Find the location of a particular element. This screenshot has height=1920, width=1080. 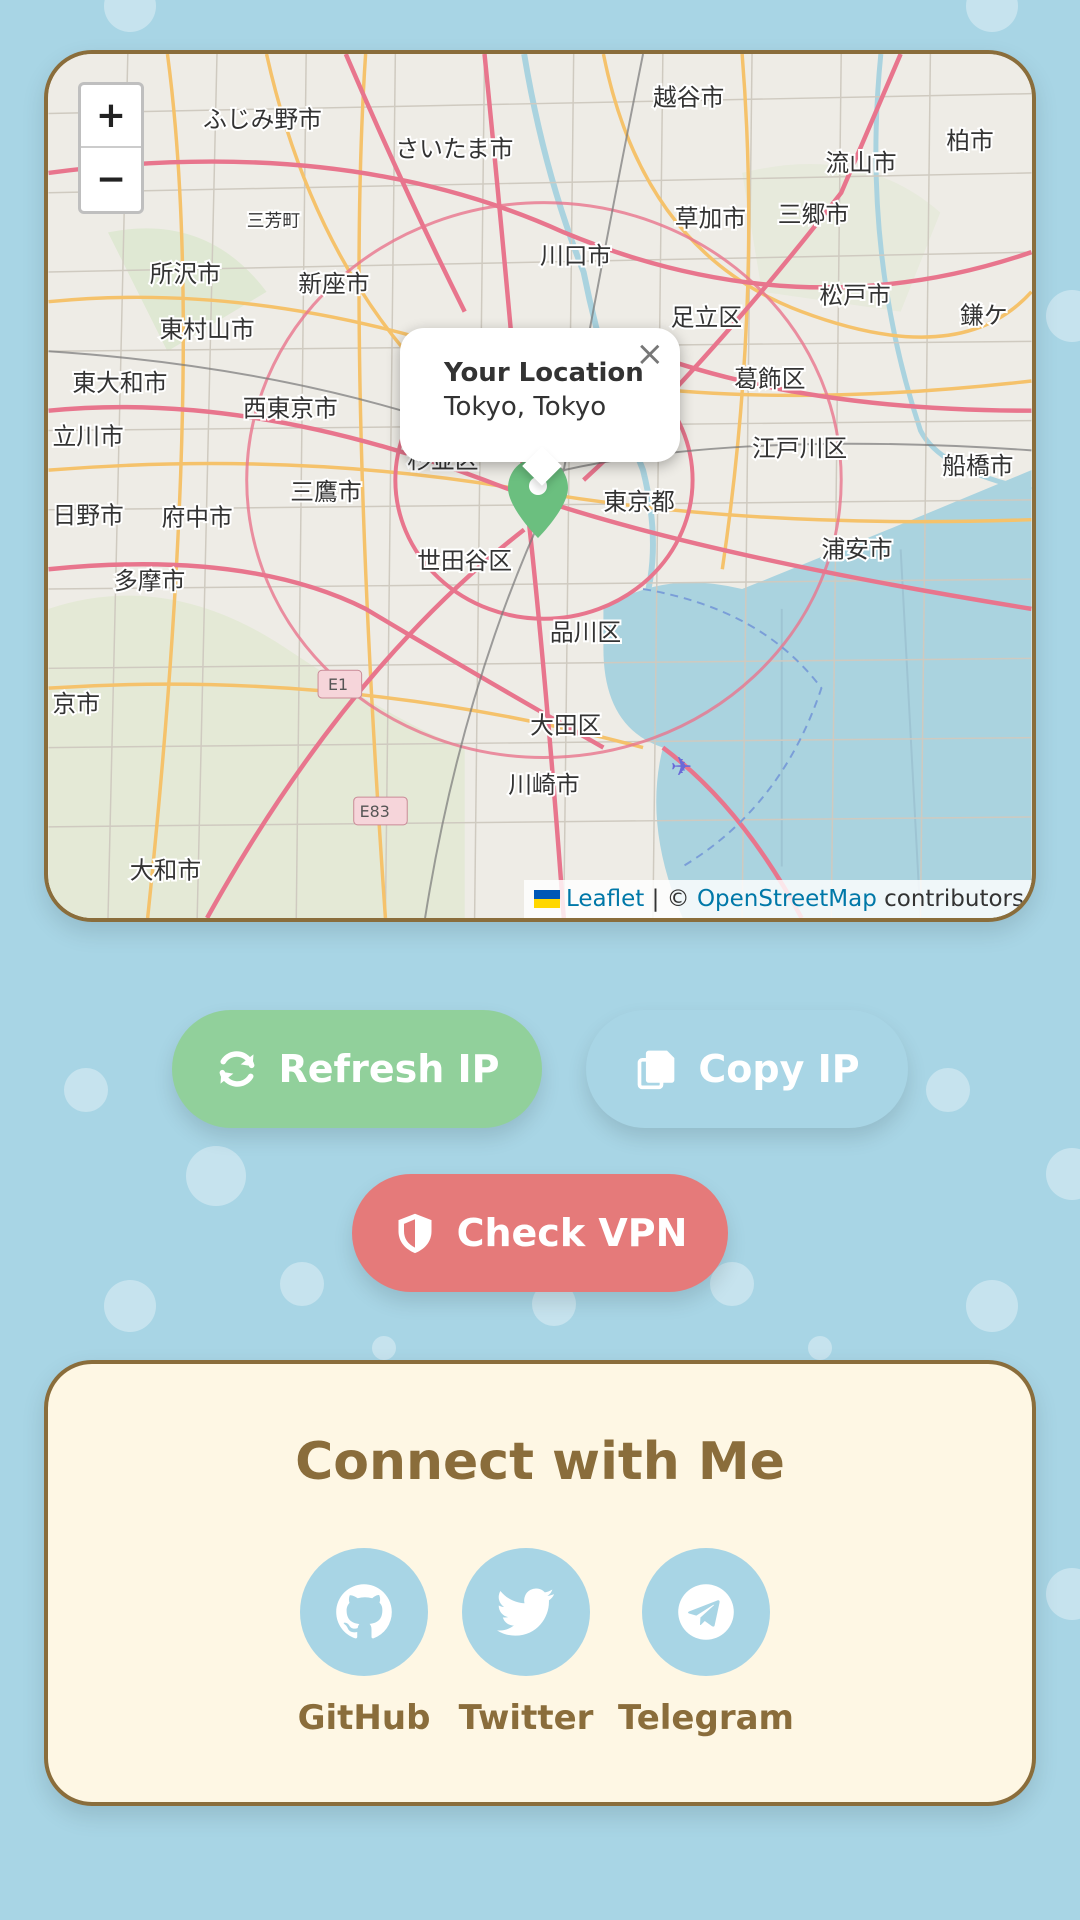

svg-text: 足立区 is located at coordinates (706, 317).